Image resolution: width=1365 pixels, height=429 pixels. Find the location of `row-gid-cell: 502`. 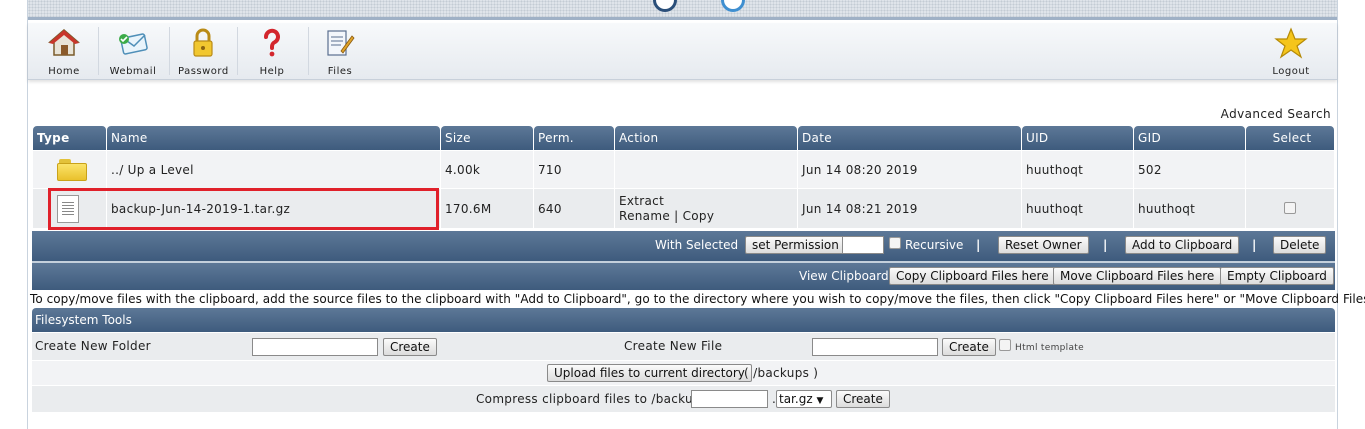

row-gid-cell: 502 is located at coordinates (1189, 169).